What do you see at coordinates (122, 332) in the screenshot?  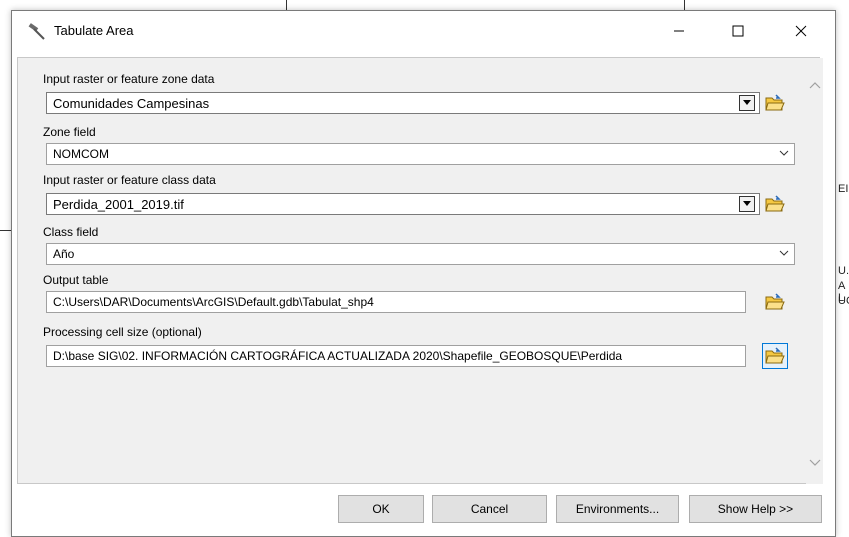 I see `cell-size-label: Processing cell size (optional)` at bounding box center [122, 332].